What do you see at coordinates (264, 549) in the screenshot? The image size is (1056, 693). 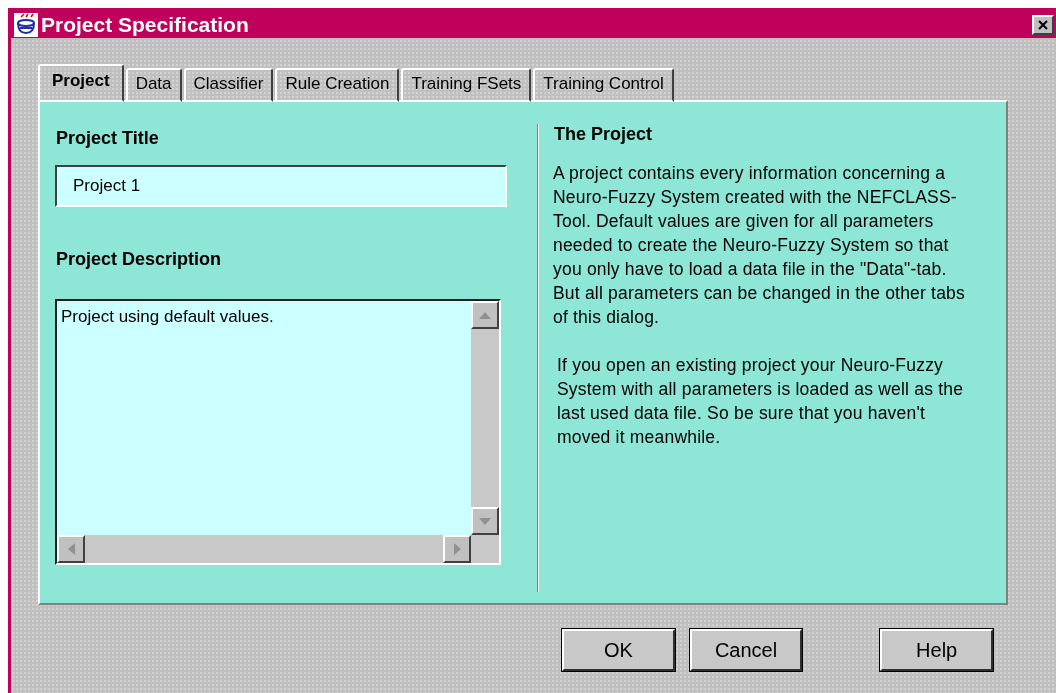 I see `horizontal-scrollbar` at bounding box center [264, 549].